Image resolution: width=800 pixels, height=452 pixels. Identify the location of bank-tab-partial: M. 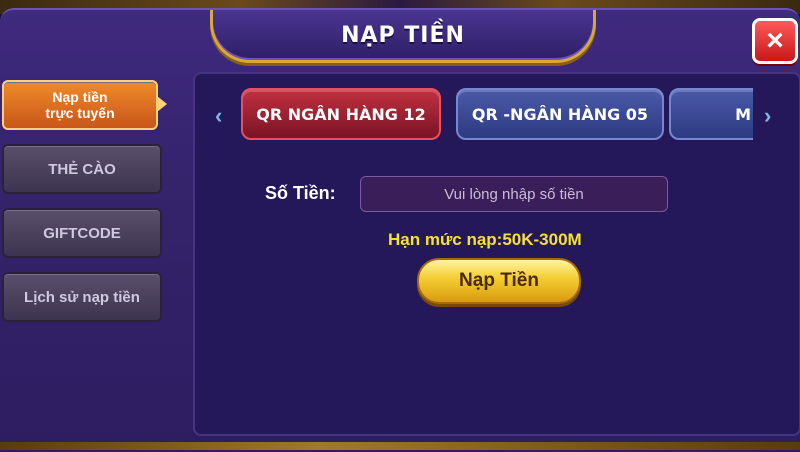
(711, 114).